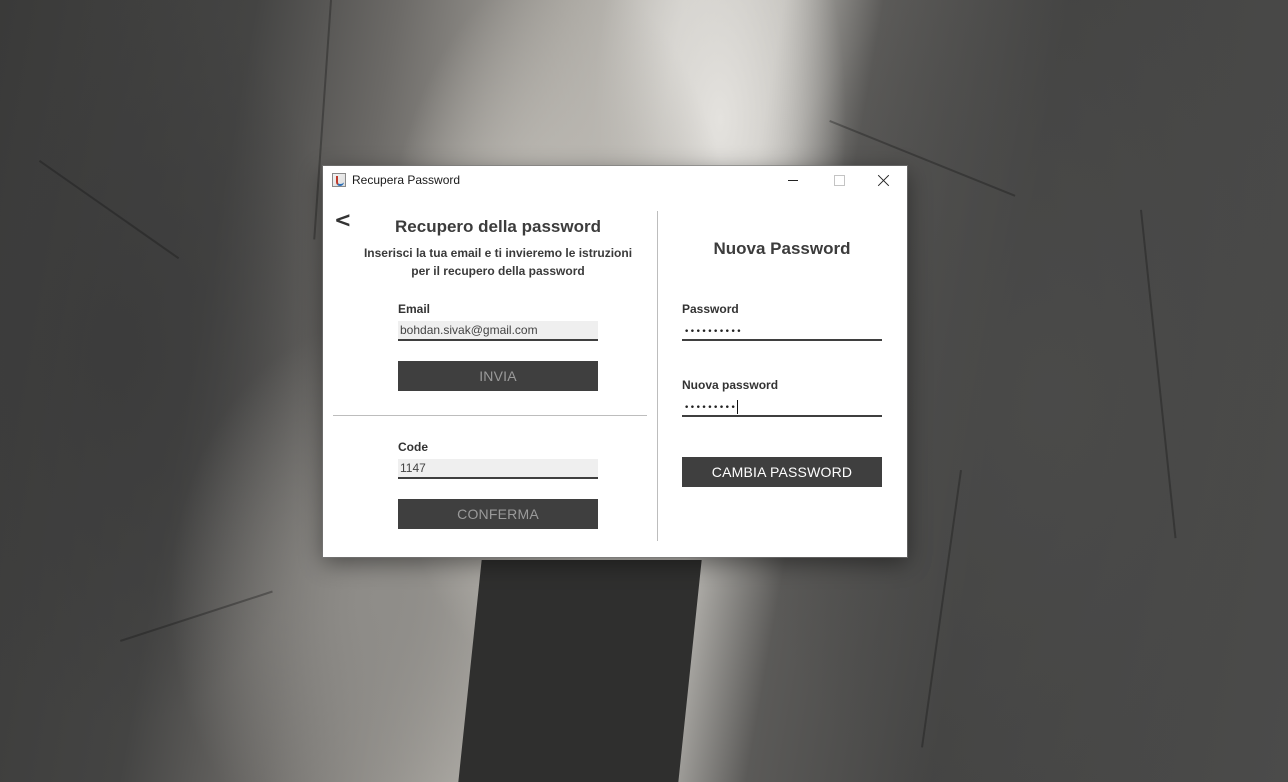  Describe the element at coordinates (580, 671) in the screenshot. I see `wallpaper-rock-shadow` at that location.